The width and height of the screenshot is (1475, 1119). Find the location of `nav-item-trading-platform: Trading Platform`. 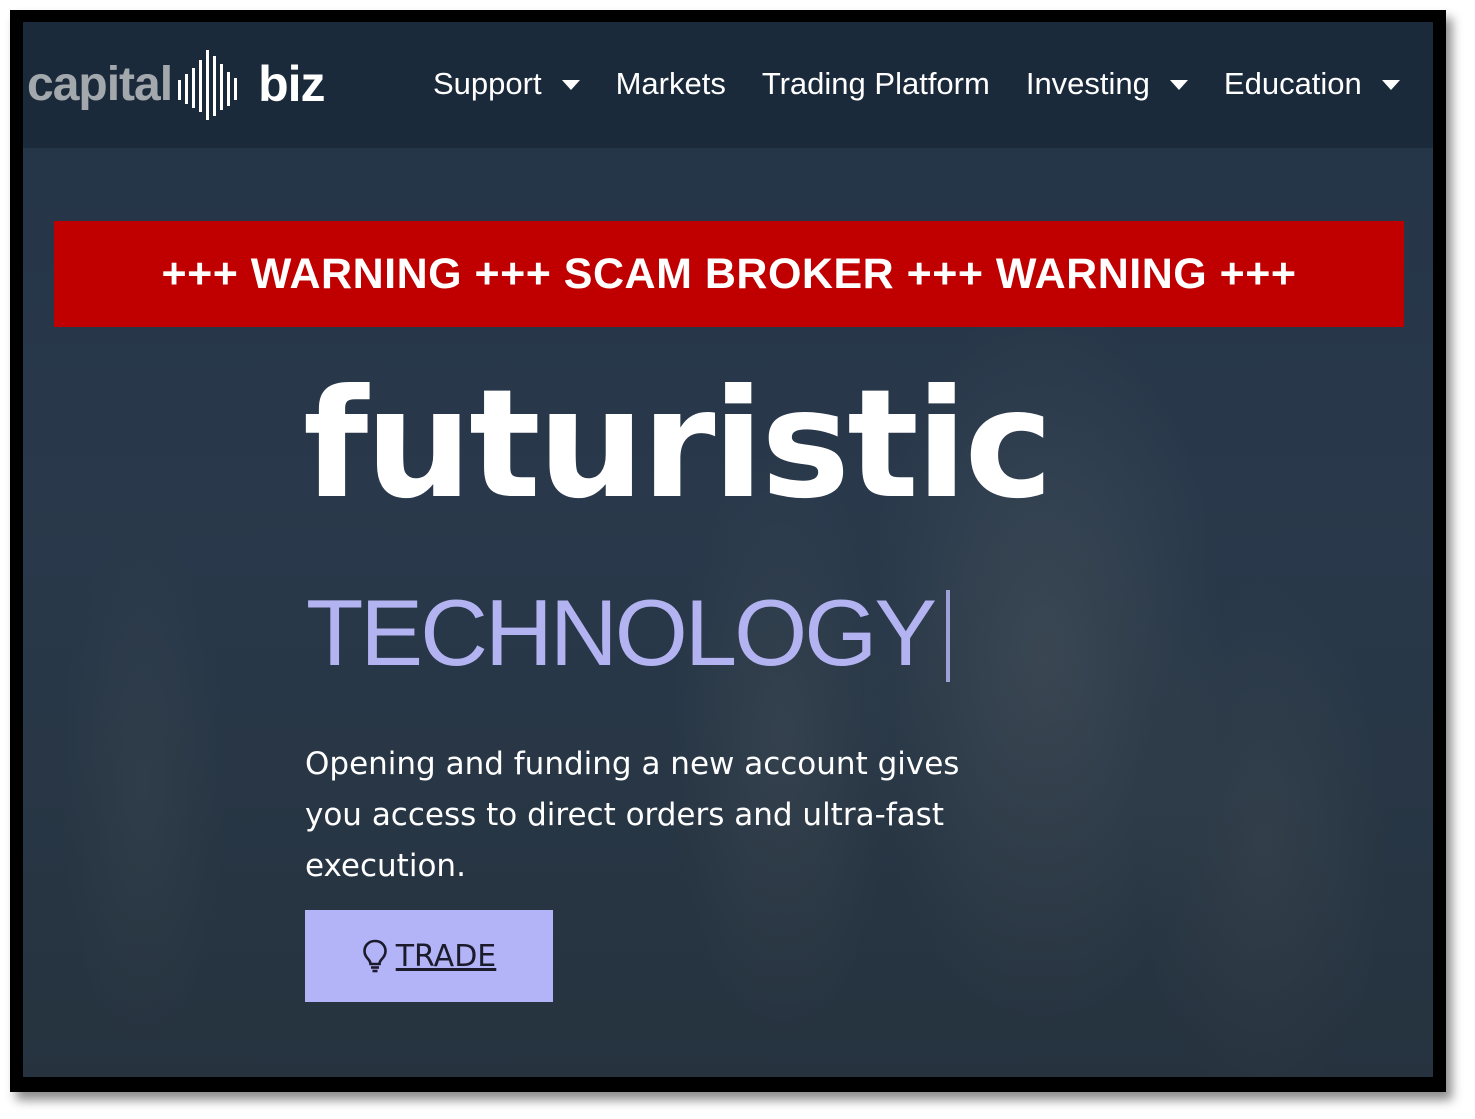

nav-item-trading-platform: Trading Platform is located at coordinates (876, 84).